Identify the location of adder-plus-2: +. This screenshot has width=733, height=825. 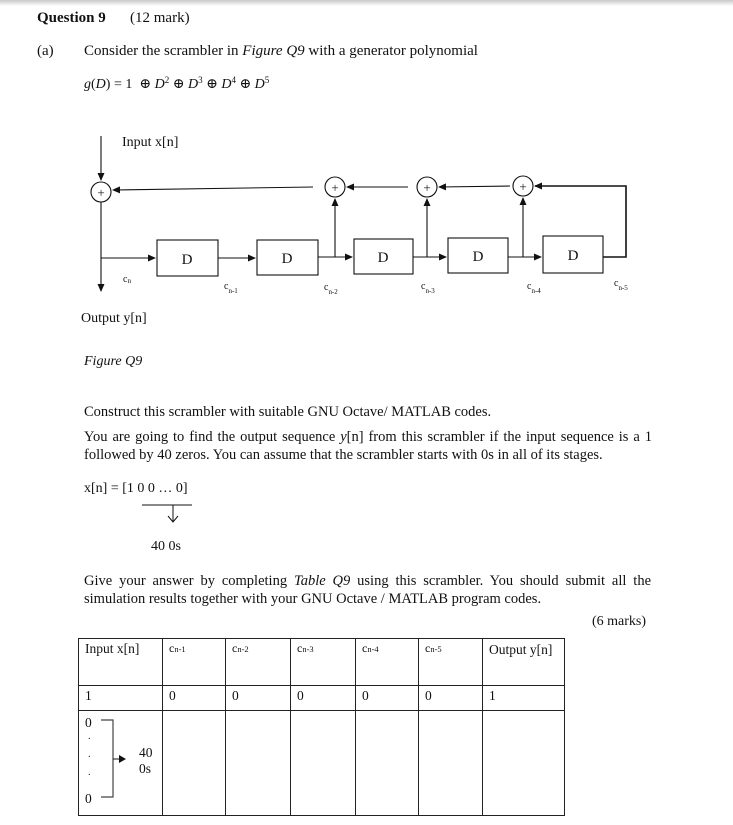
(334, 187).